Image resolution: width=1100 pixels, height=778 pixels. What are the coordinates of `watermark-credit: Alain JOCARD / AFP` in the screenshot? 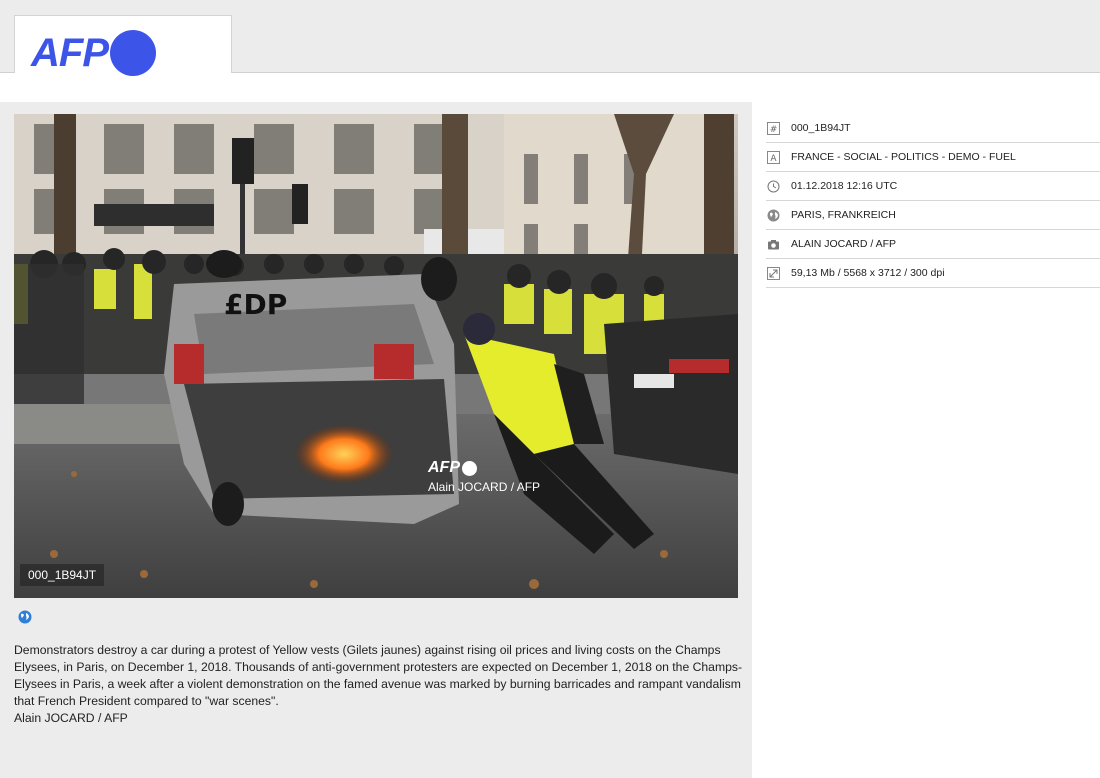 It's located at (484, 487).